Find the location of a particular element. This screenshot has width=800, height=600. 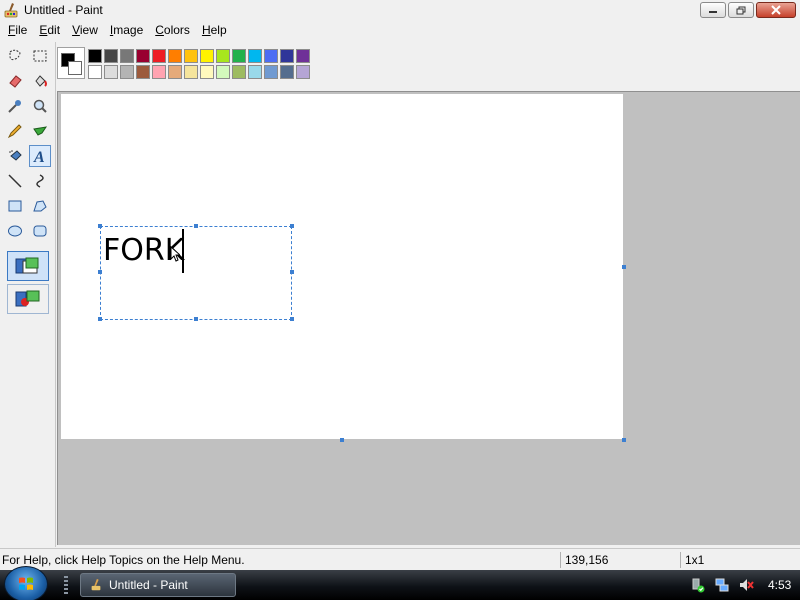

current-colors is located at coordinates (71, 63).